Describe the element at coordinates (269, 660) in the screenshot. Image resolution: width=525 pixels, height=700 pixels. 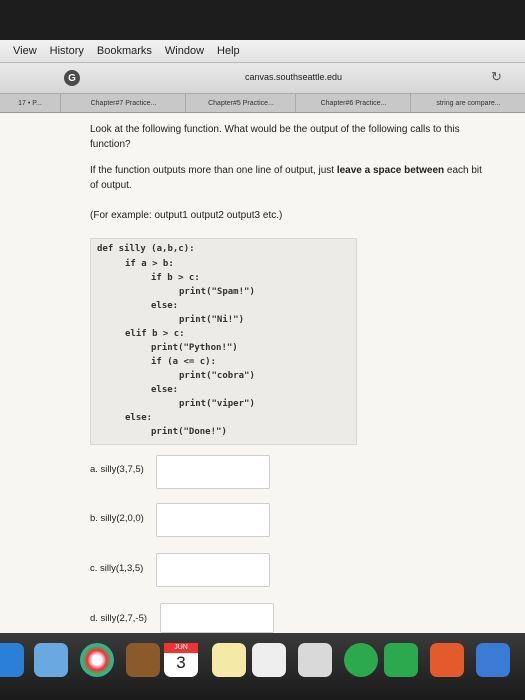
I see `reminders-icon` at that location.